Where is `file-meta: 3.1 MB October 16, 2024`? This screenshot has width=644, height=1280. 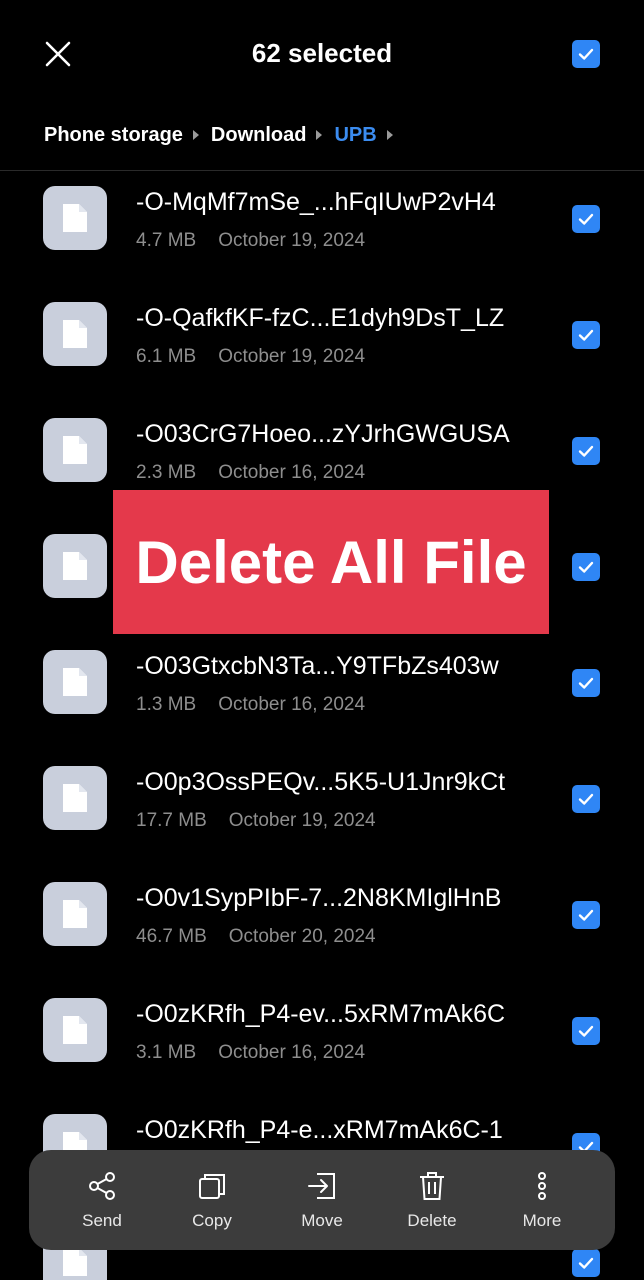 file-meta: 3.1 MB October 16, 2024 is located at coordinates (250, 1053).